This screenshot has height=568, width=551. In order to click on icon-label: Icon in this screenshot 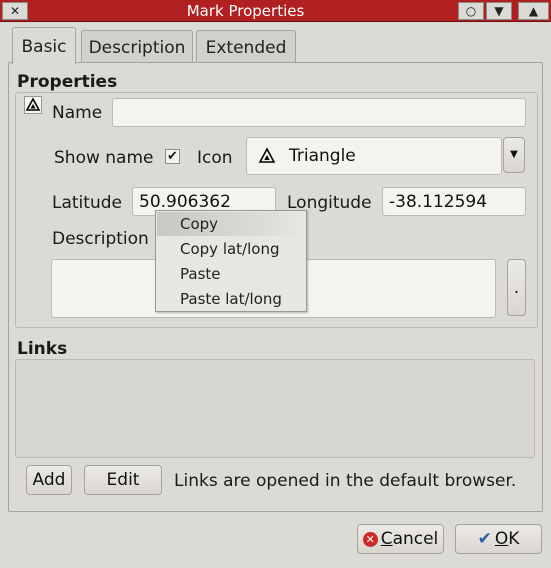, I will do `click(215, 158)`.